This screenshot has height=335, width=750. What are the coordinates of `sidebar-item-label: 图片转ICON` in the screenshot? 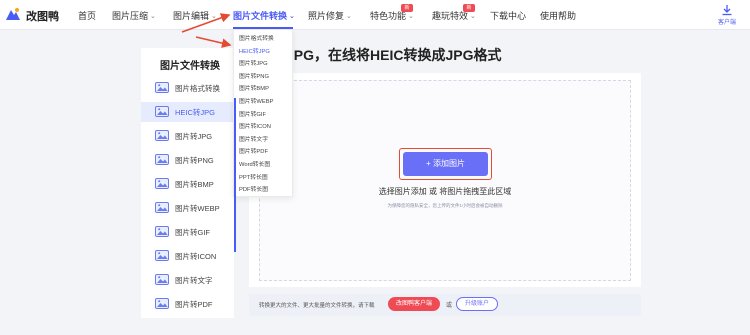 It's located at (196, 256).